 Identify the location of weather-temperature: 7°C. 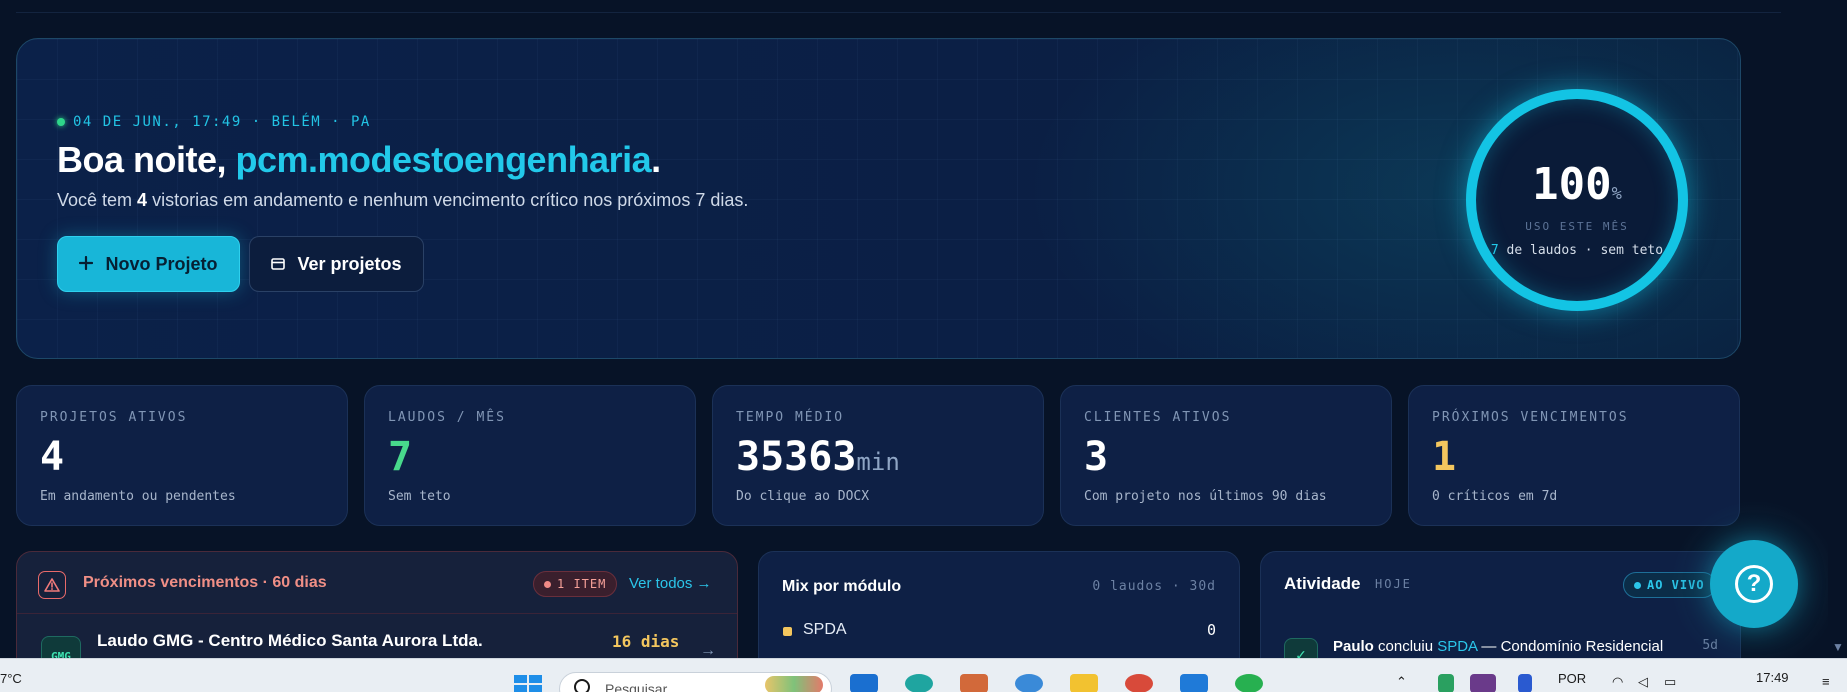
(11, 678).